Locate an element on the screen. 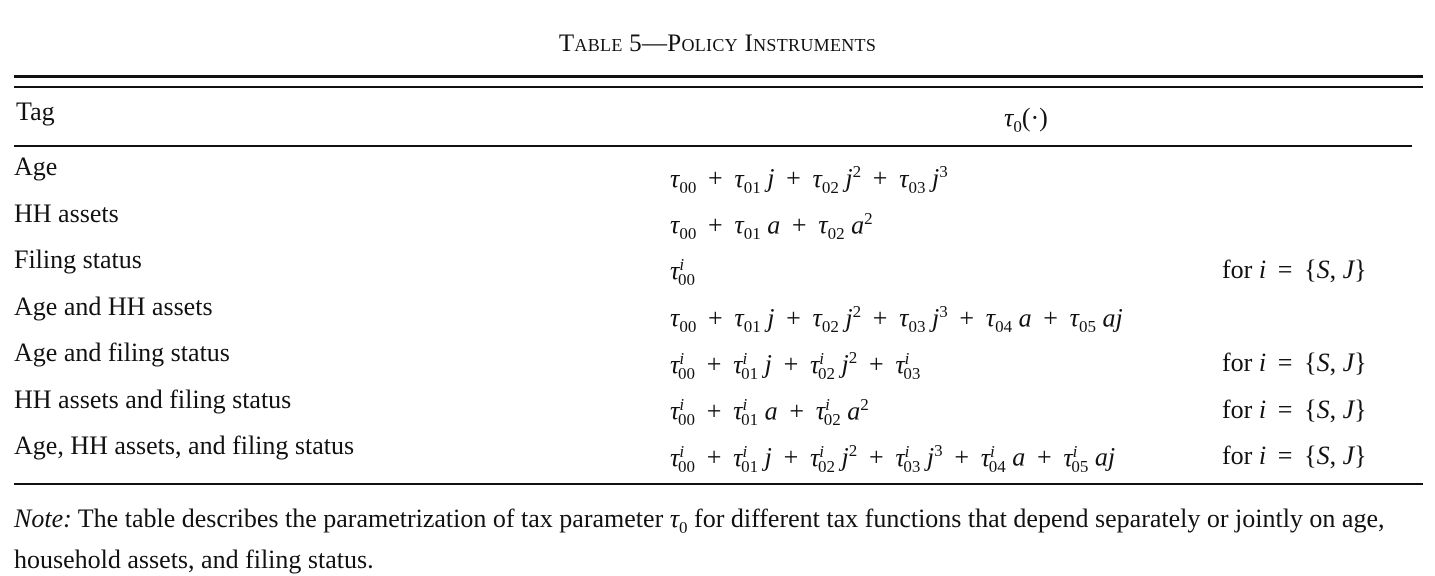 This screenshot has width=1435, height=576. note-lead: Note: is located at coordinates (43, 518).